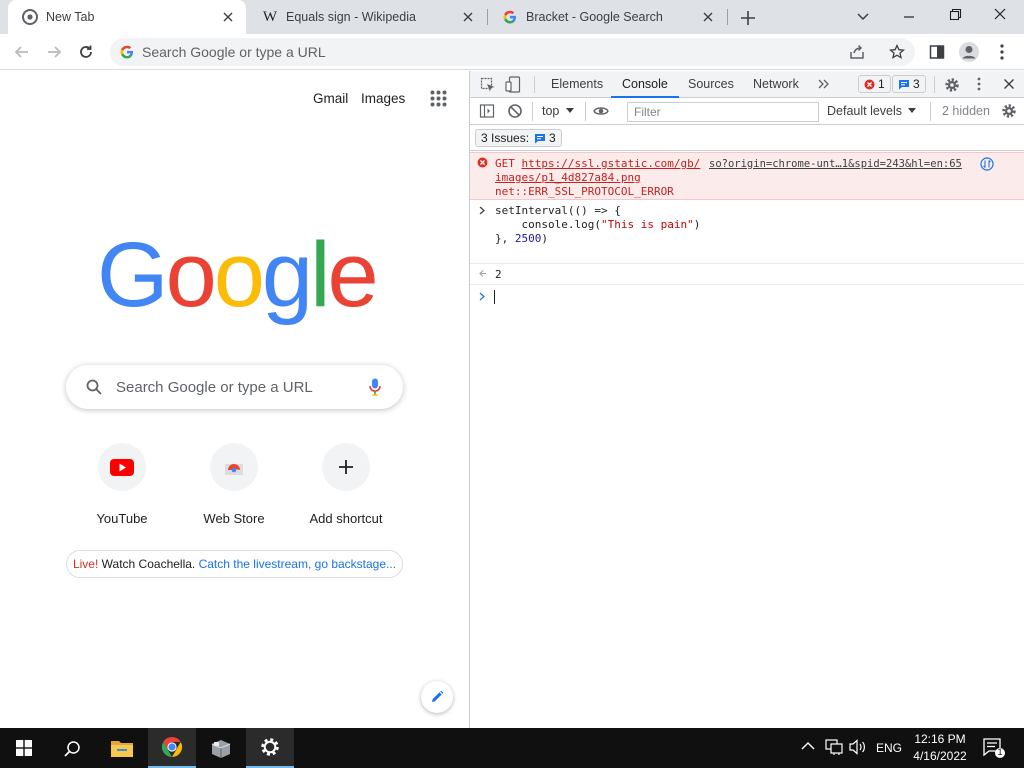 Image resolution: width=1024 pixels, height=768 pixels. Describe the element at coordinates (747, 275) in the screenshot. I see `console-result-entry: 2` at that location.